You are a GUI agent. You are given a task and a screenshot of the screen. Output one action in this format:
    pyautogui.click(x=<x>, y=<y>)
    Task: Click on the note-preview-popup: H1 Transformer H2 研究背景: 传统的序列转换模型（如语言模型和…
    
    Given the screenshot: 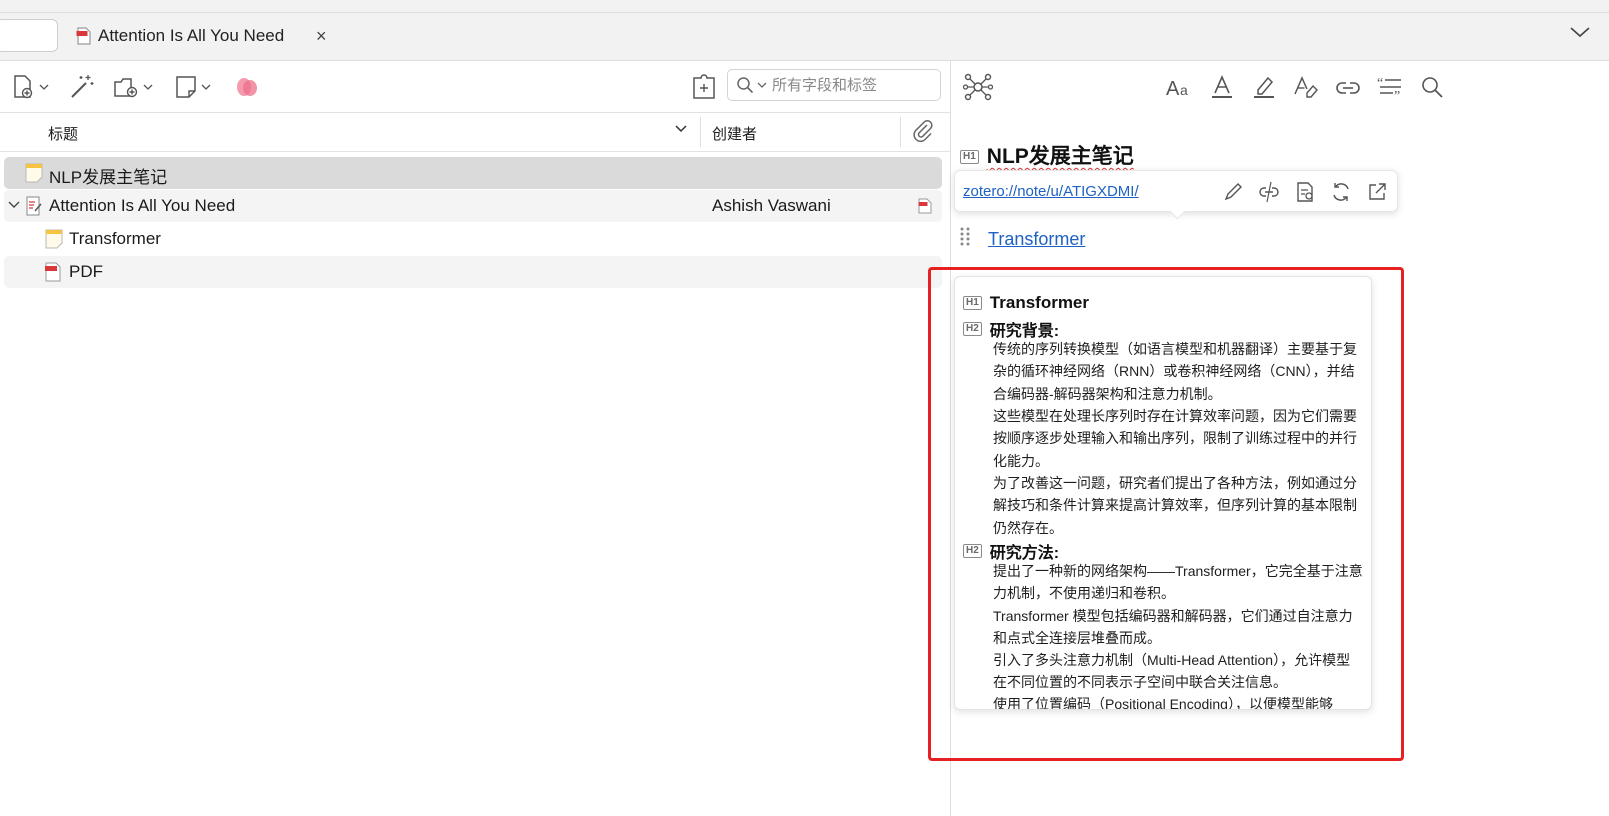 What is the action you would take?
    pyautogui.click(x=1163, y=493)
    